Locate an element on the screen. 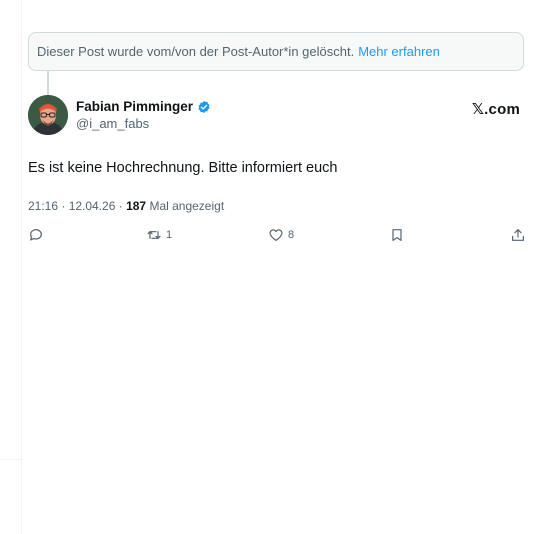 The image size is (533, 534). action-bar: 1 8 is located at coordinates (277, 236).